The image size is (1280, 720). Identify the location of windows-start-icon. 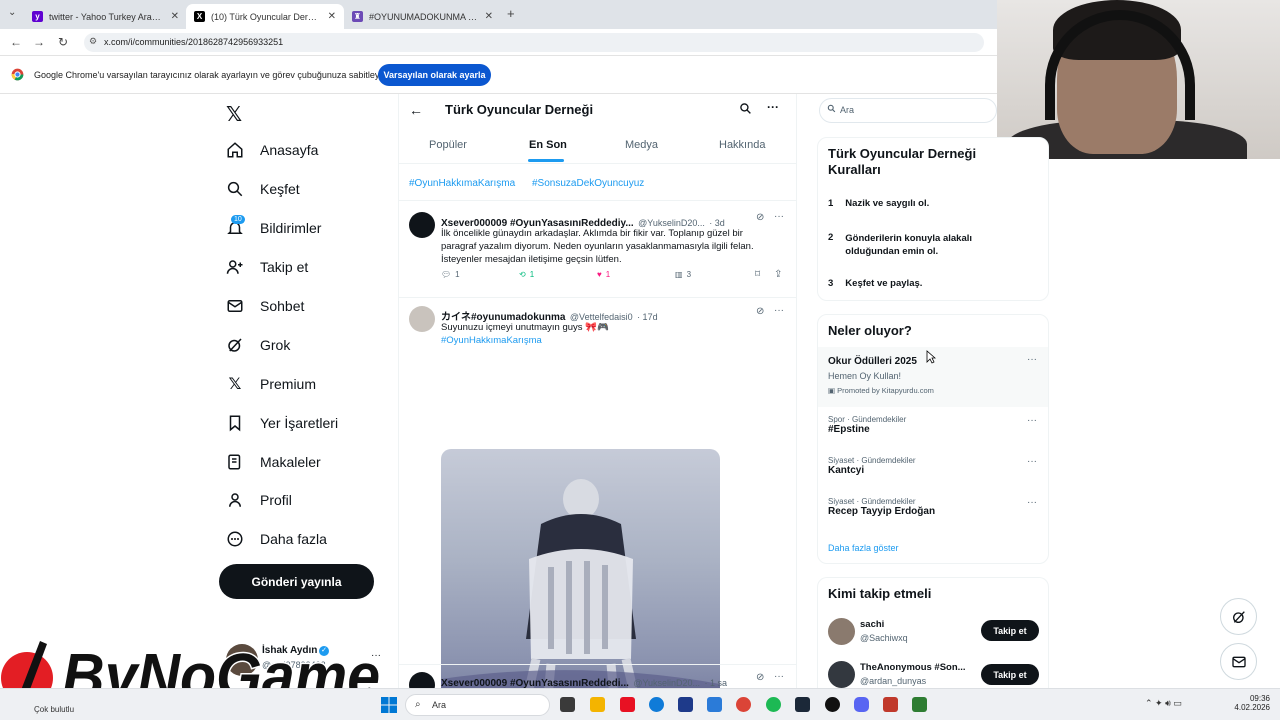
(389, 705).